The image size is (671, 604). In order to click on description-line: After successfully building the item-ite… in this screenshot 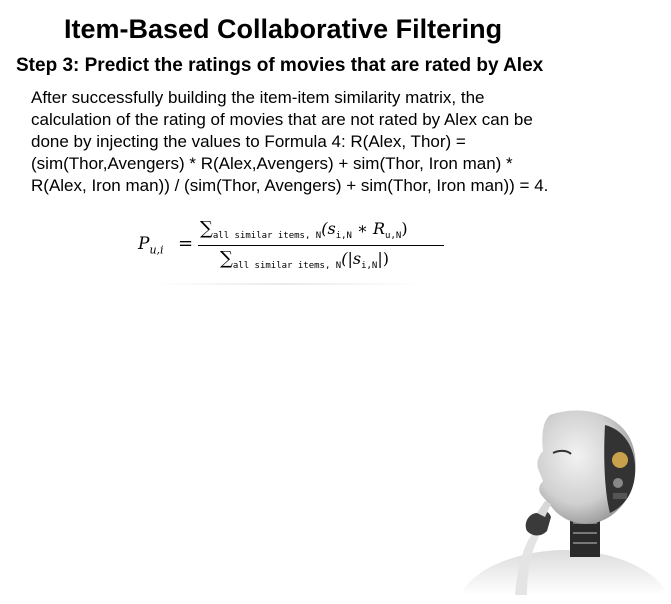, I will do `click(258, 97)`.